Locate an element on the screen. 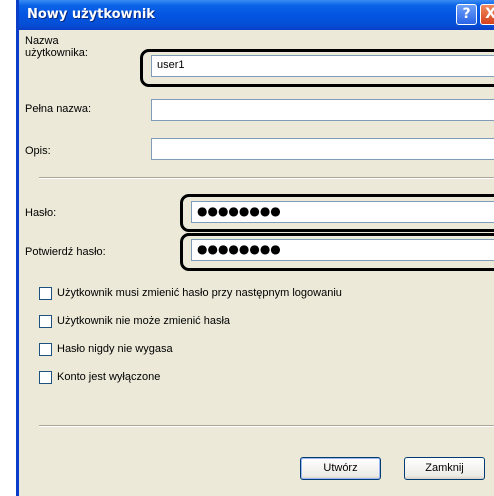 This screenshot has width=494, height=496. fullname-field is located at coordinates (322, 110).